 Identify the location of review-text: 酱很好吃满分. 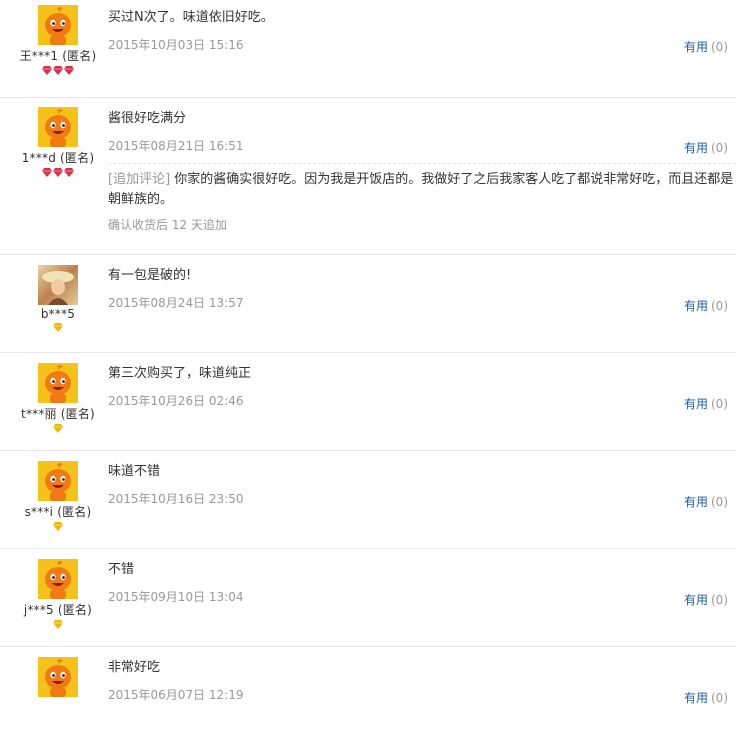
(147, 118).